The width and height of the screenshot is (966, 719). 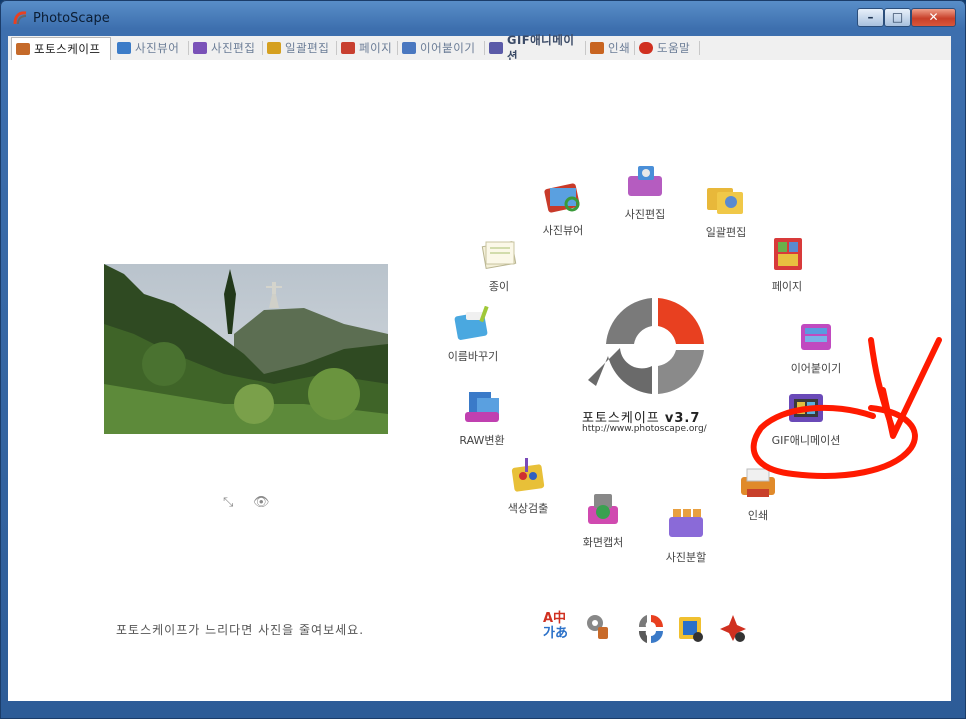 What do you see at coordinates (448, 48) in the screenshot?
I see `tab-label: 이어붙이기` at bounding box center [448, 48].